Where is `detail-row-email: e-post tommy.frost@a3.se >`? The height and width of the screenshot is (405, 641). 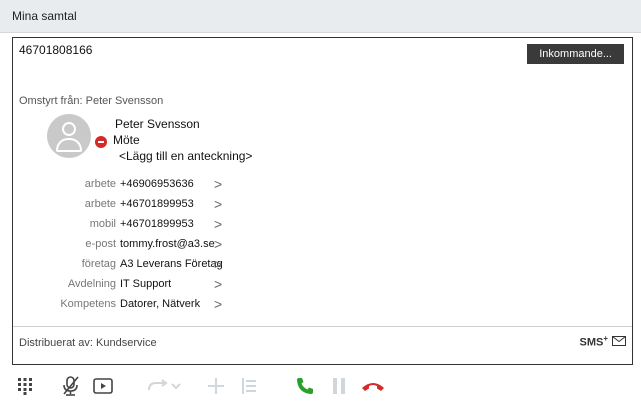 detail-row-email: e-post tommy.frost@a3.se > is located at coordinates (133, 245).